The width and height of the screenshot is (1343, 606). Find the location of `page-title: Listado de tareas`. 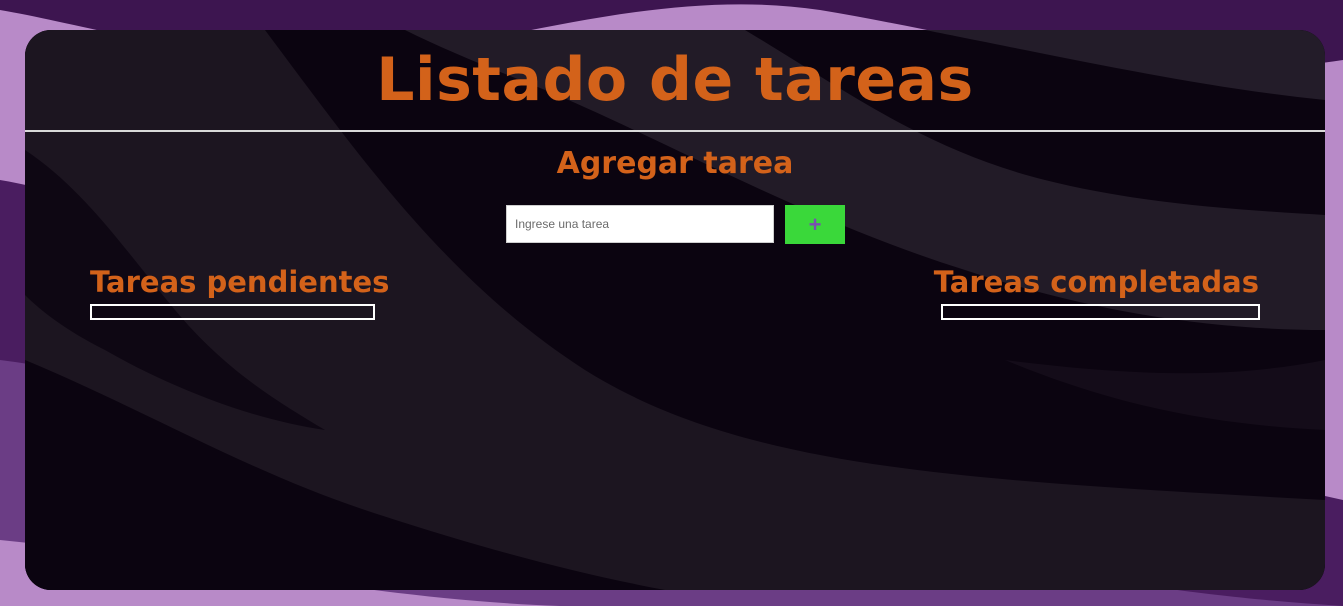

page-title: Listado de tareas is located at coordinates (675, 80).